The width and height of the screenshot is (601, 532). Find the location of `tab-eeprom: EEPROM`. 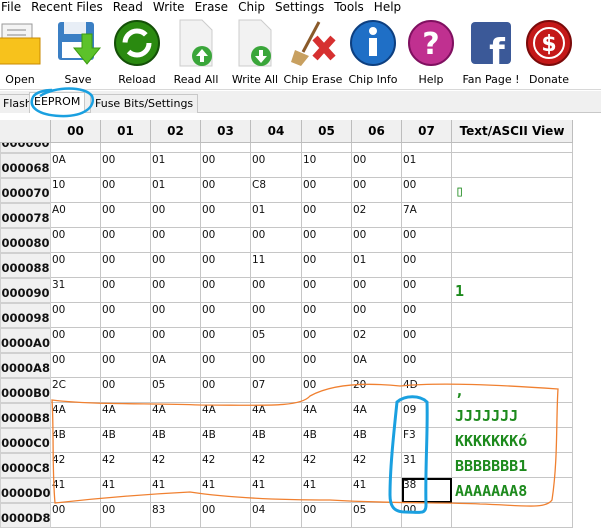

tab-eeprom: EEPROM is located at coordinates (57, 103).